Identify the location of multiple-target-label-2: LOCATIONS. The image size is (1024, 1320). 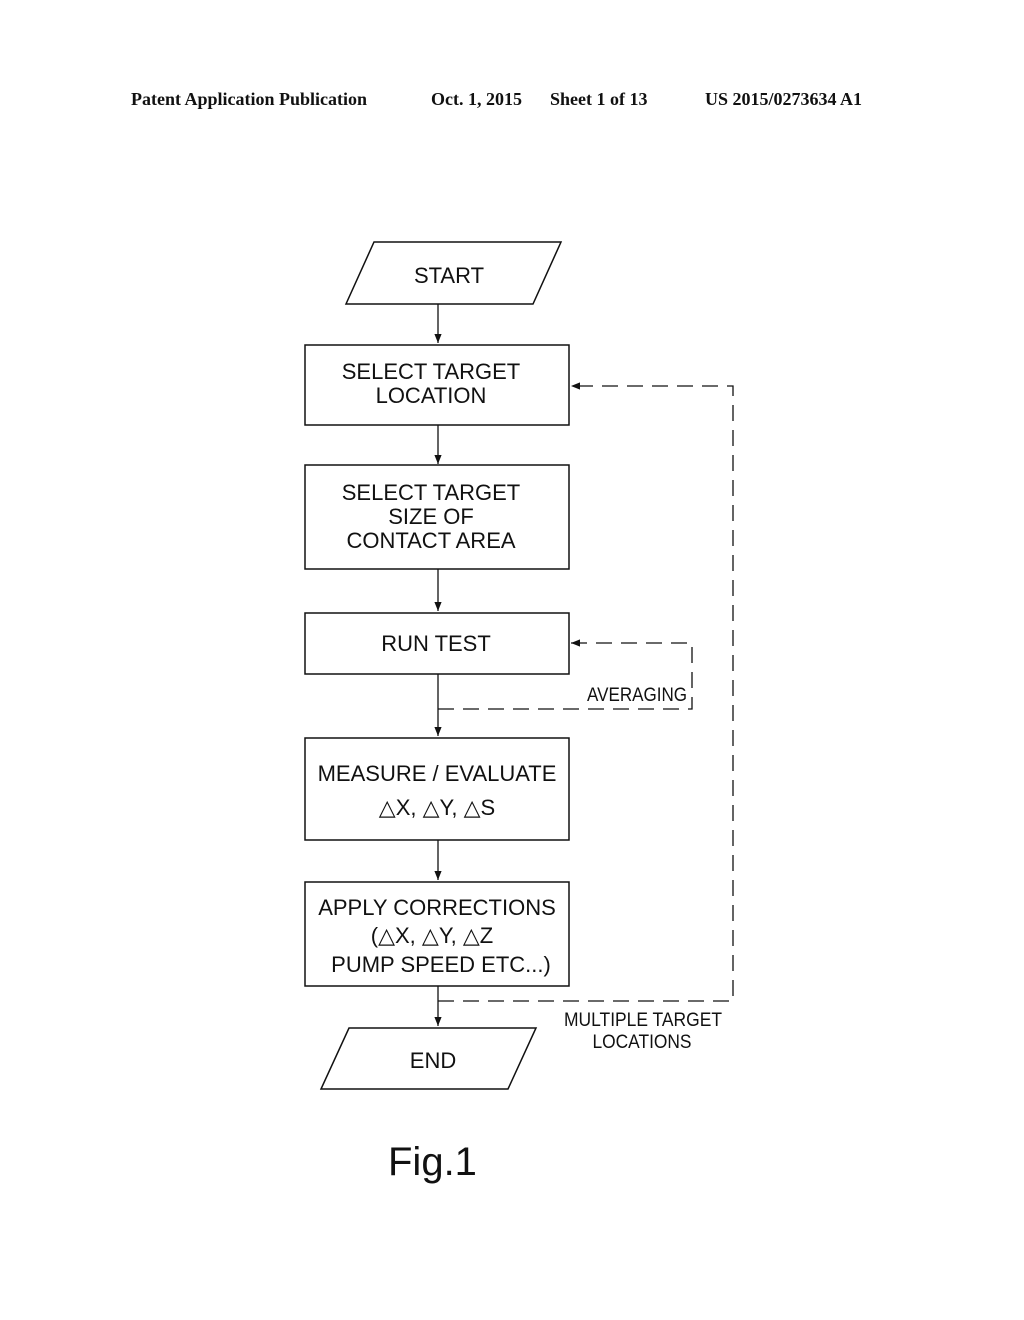
(642, 1042).